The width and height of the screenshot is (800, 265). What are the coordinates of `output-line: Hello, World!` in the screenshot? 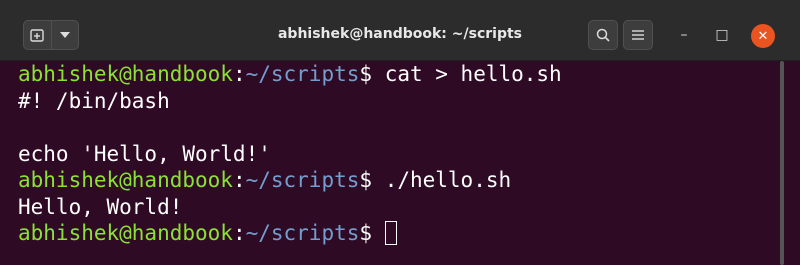 It's located at (399, 207).